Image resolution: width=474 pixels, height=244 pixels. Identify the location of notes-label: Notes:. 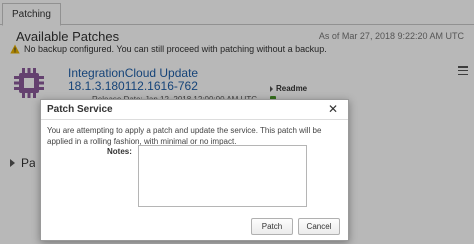
(119, 151).